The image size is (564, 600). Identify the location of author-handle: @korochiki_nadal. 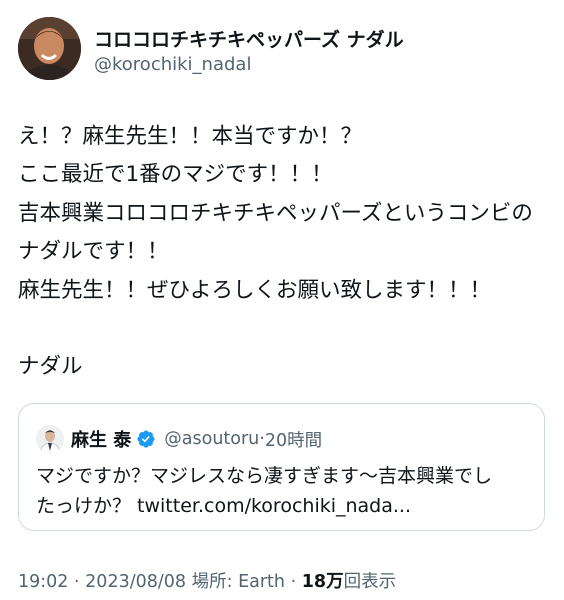
(172, 64).